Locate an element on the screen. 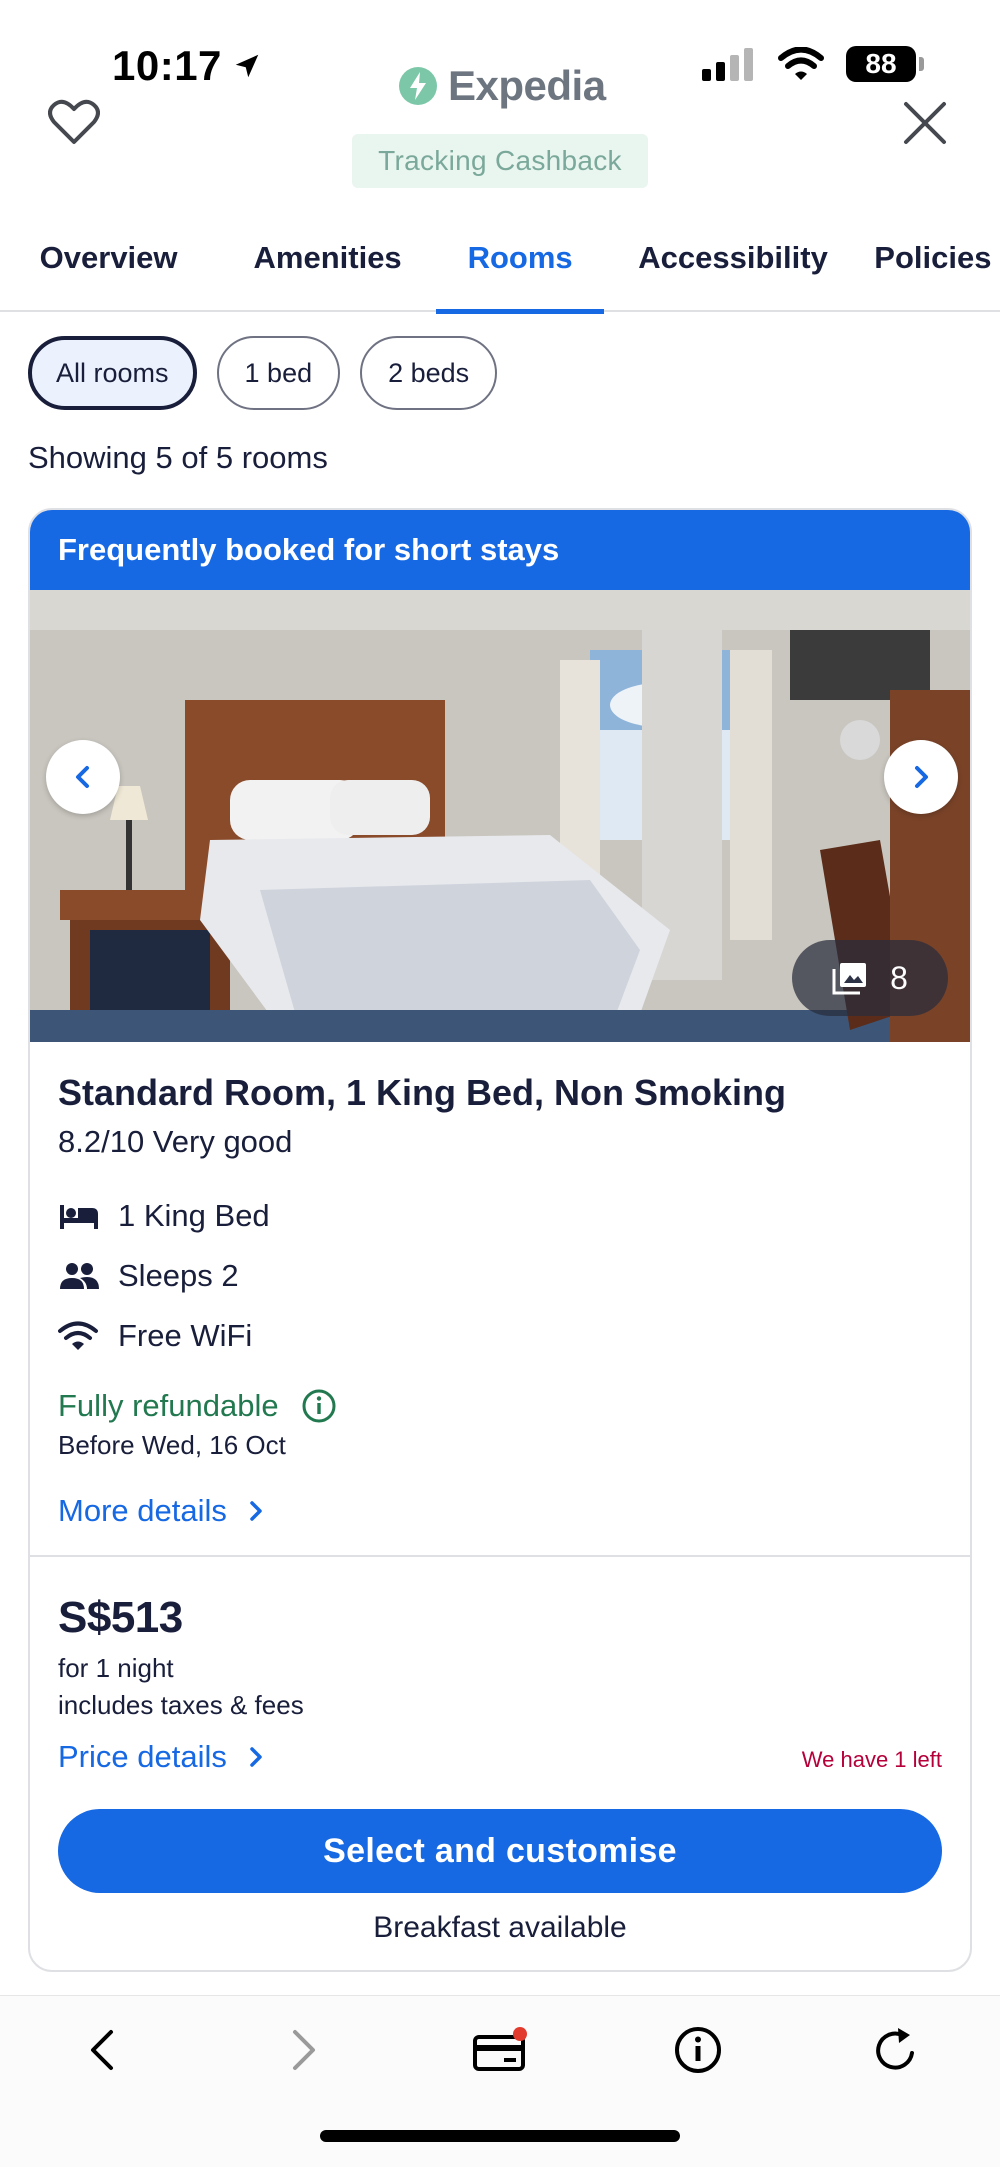 The height and width of the screenshot is (2167, 1000). feature-sleeps: Sleeps 2 is located at coordinates (500, 1276).